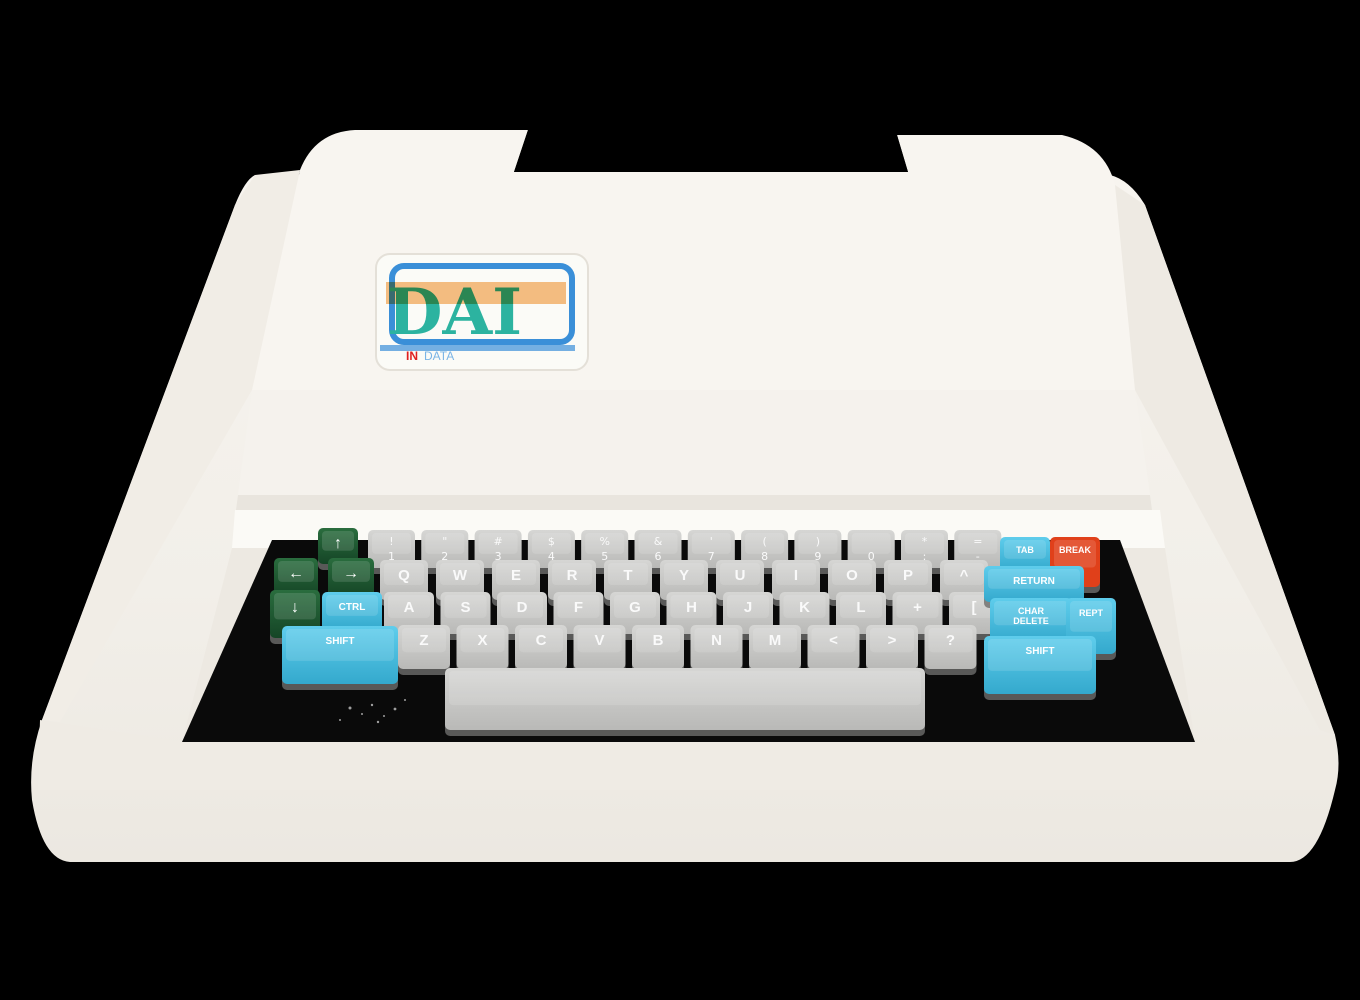 Image resolution: width=1360 pixels, height=1000 pixels. What do you see at coordinates (716, 650) in the screenshot?
I see `key-5-z-row: N` at bounding box center [716, 650].